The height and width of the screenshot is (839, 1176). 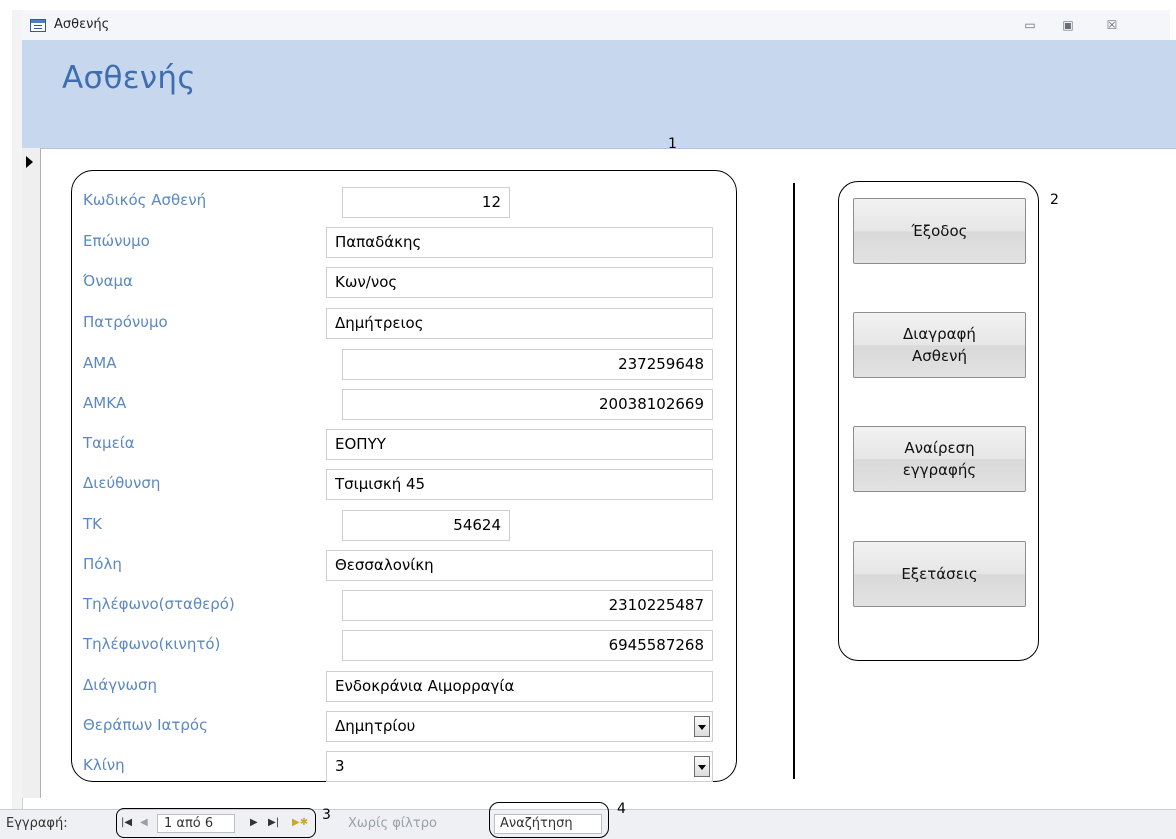 What do you see at coordinates (519, 565) in the screenshot?
I see `city-field: Θεσσαλονίκη` at bounding box center [519, 565].